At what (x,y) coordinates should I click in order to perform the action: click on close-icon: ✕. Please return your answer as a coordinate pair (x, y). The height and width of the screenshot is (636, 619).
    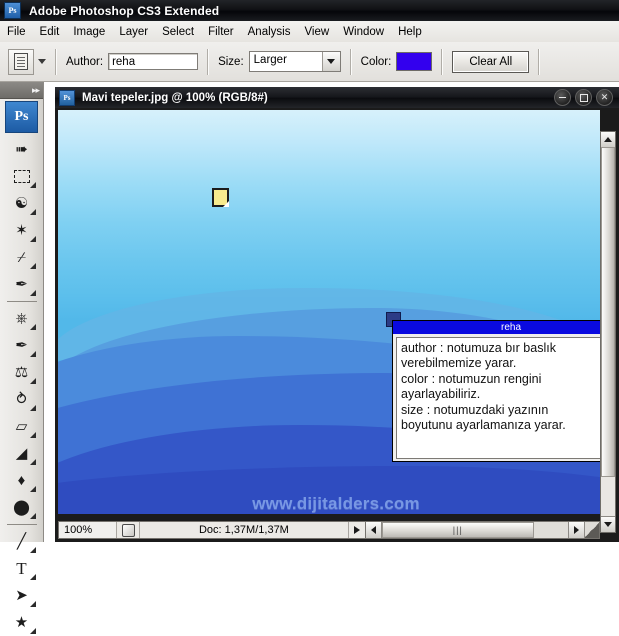
    Looking at the image, I should click on (604, 97).